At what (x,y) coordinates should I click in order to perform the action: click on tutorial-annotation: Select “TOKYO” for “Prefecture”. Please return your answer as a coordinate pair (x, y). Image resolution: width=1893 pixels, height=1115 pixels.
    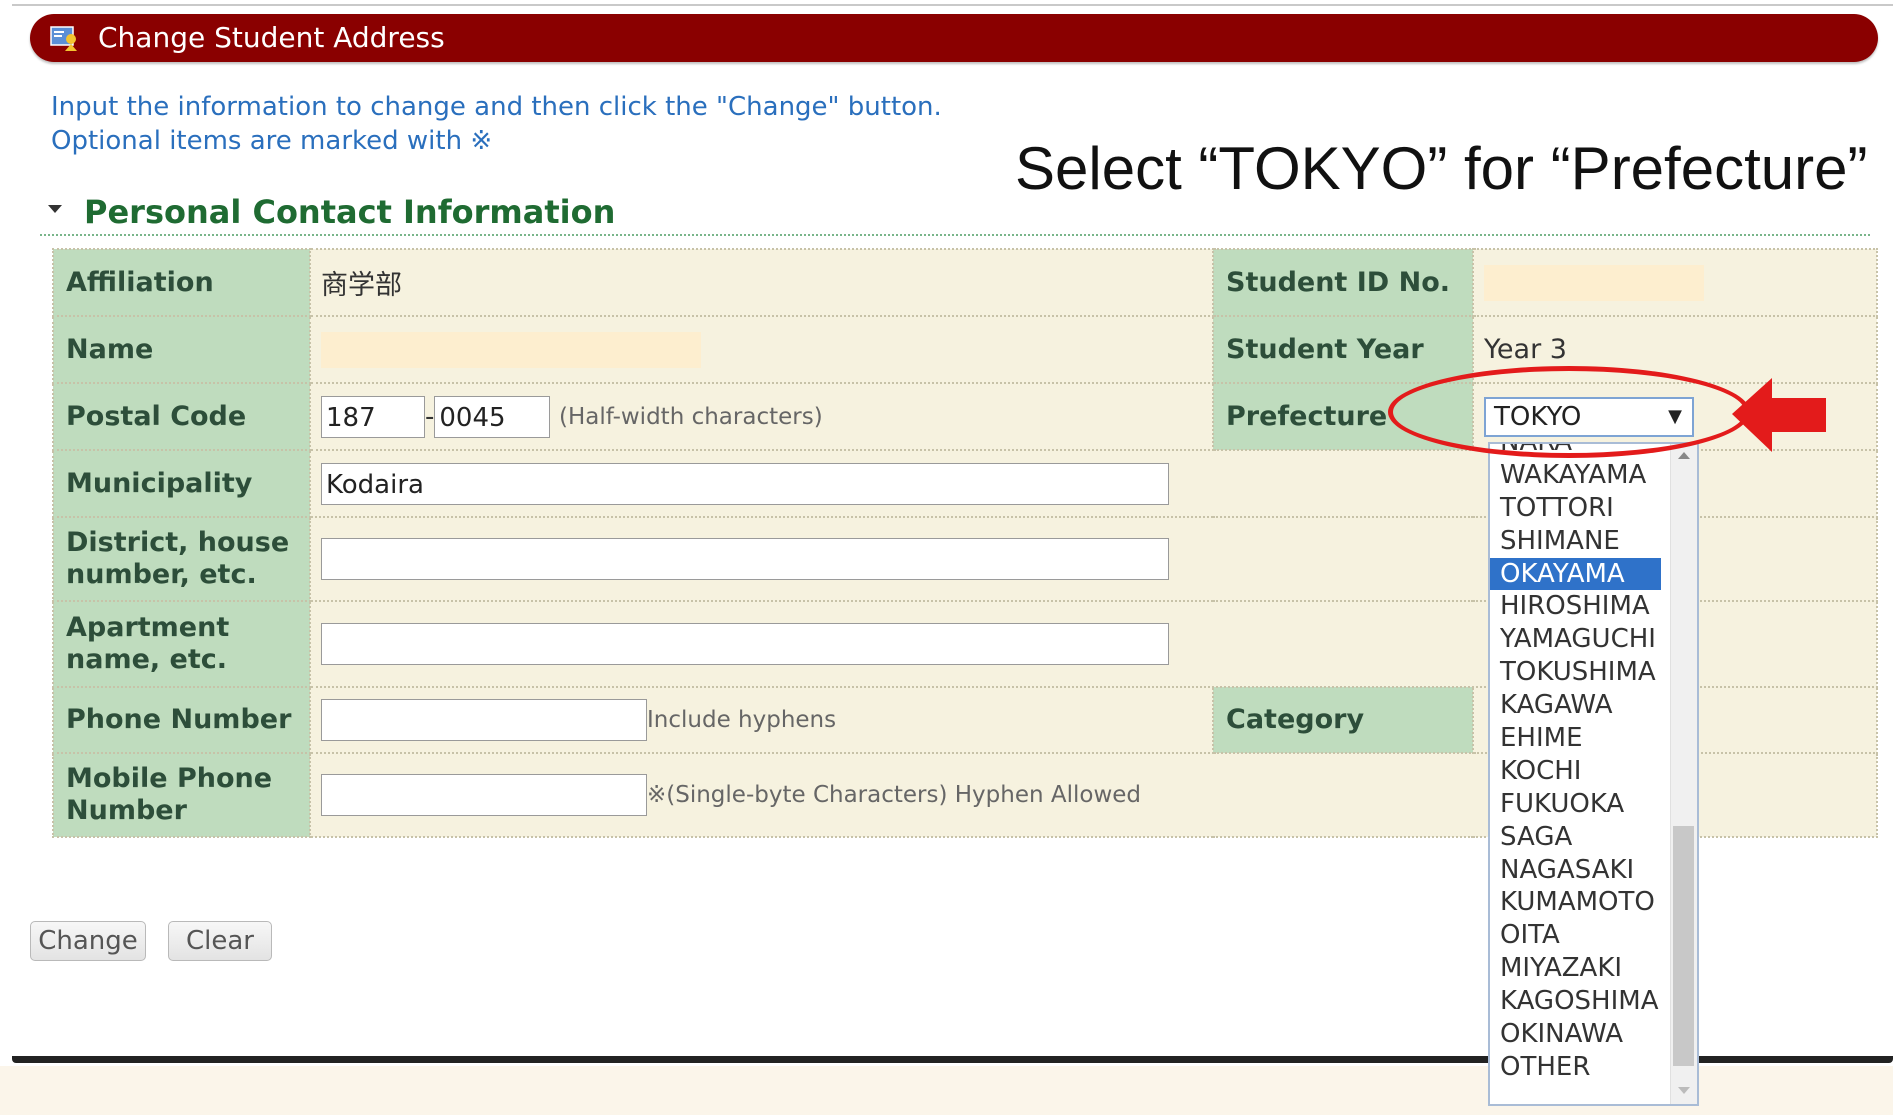
    Looking at the image, I should click on (1441, 168).